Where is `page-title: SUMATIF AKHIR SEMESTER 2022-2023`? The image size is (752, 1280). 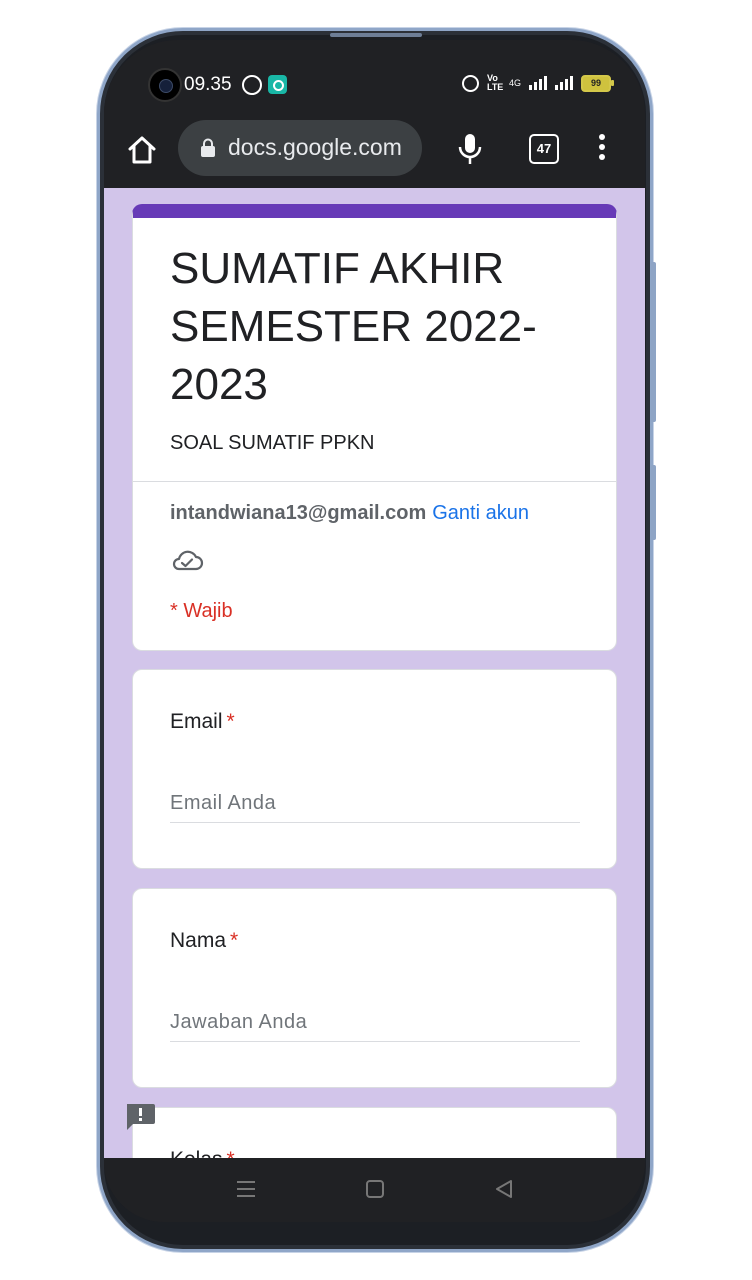
page-title: SUMATIF AKHIR SEMESTER 2022-2023 is located at coordinates (353, 326).